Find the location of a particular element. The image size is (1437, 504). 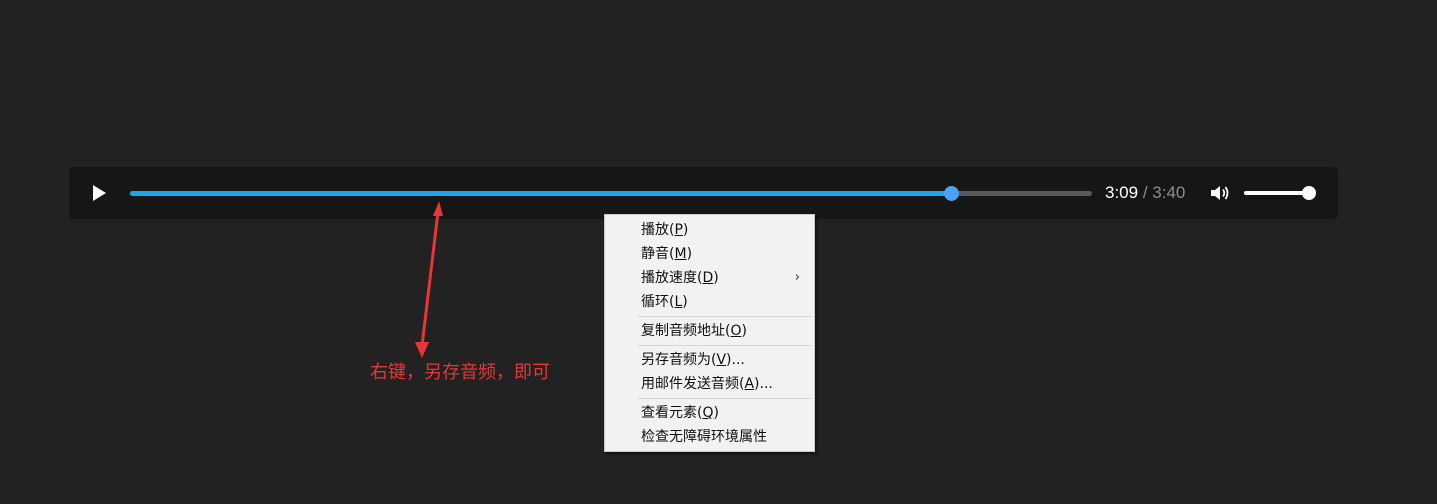

menu-item-playback-speed: 播放速度(D) › is located at coordinates (709, 278).